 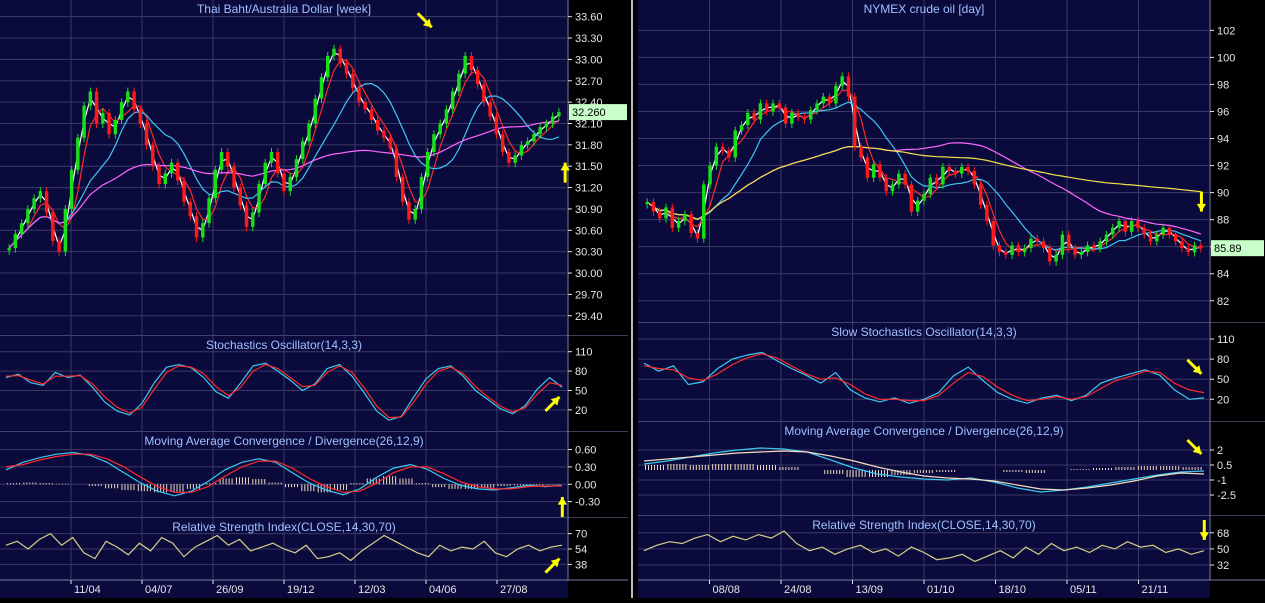 What do you see at coordinates (587, 503) in the screenshot?
I see `y-tick-label: -0.30` at bounding box center [587, 503].